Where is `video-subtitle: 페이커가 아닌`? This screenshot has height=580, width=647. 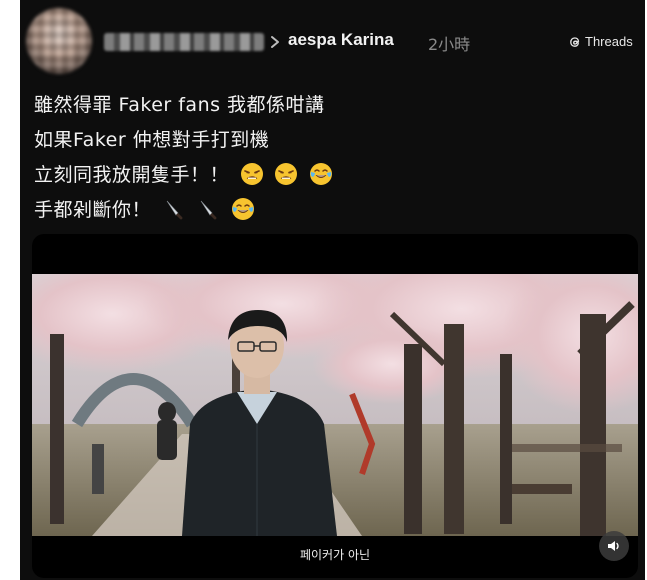
video-subtitle: 페이커가 아닌 is located at coordinates (335, 555).